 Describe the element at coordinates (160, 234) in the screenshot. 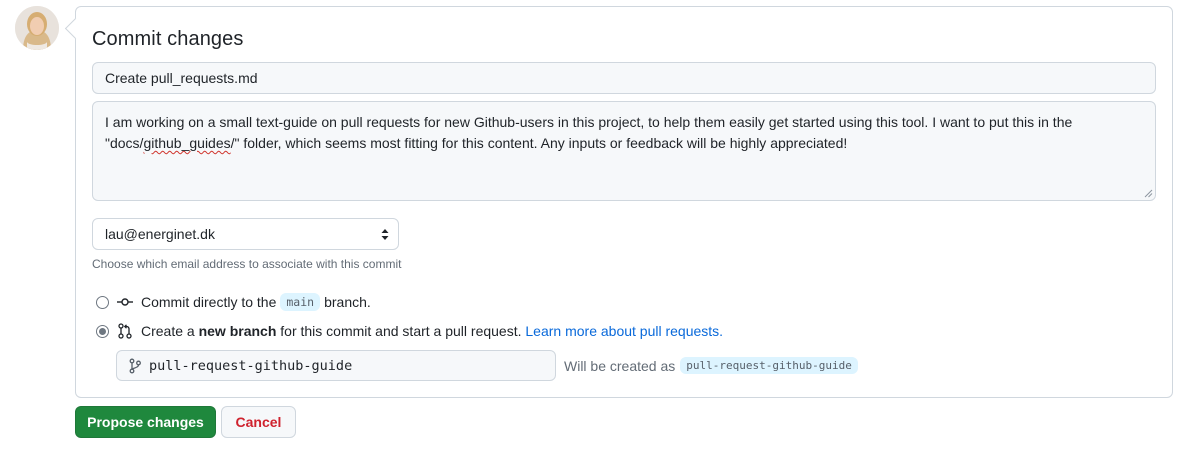

I see `email-selected-value: lau@energinet.dk` at that location.